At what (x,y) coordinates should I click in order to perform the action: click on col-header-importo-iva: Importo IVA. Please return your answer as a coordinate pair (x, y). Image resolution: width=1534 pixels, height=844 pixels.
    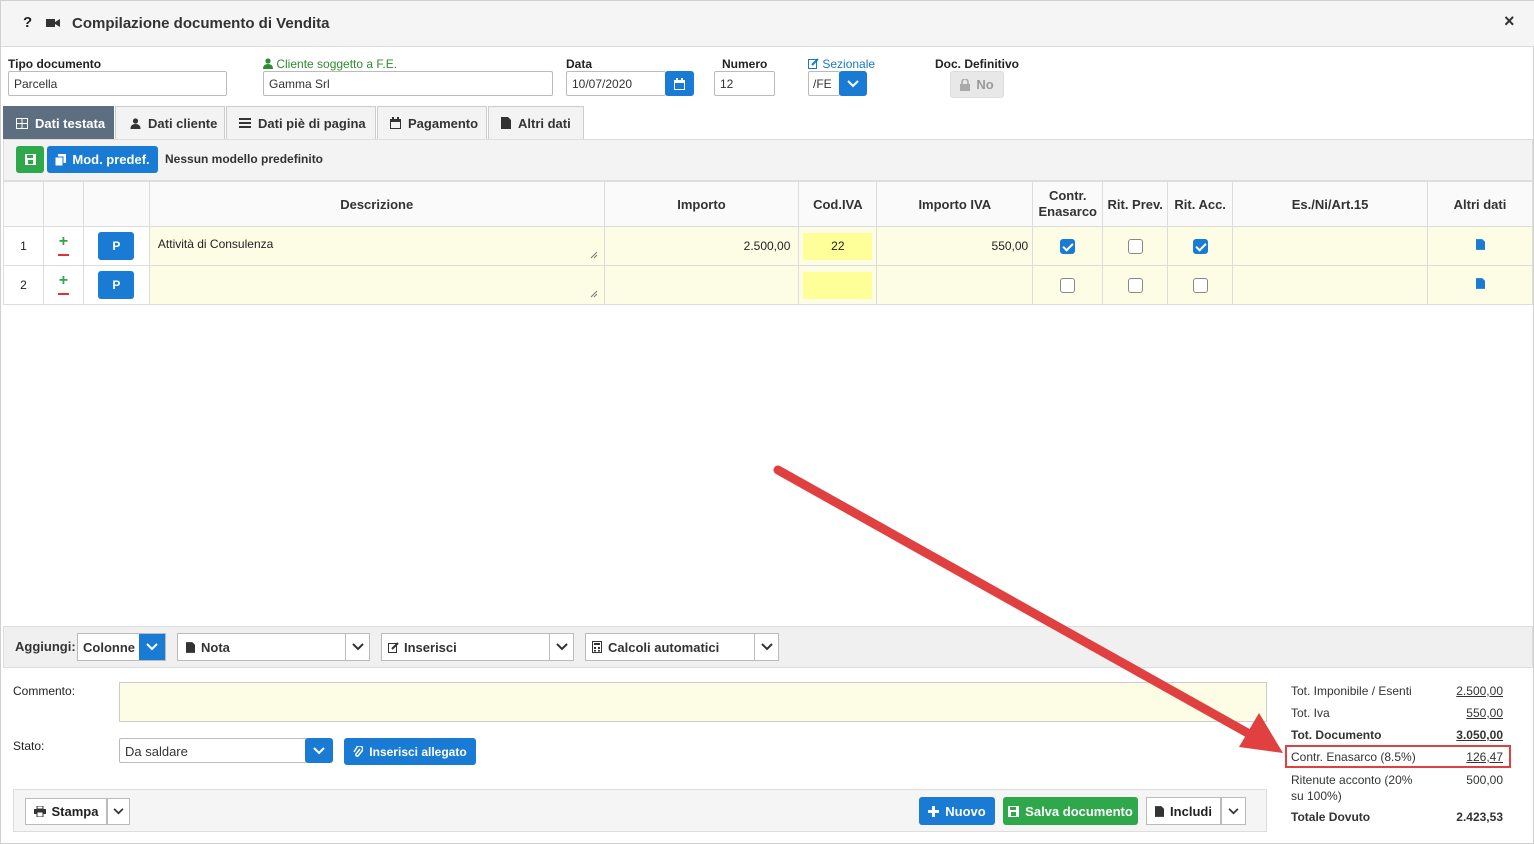
    Looking at the image, I should click on (955, 204).